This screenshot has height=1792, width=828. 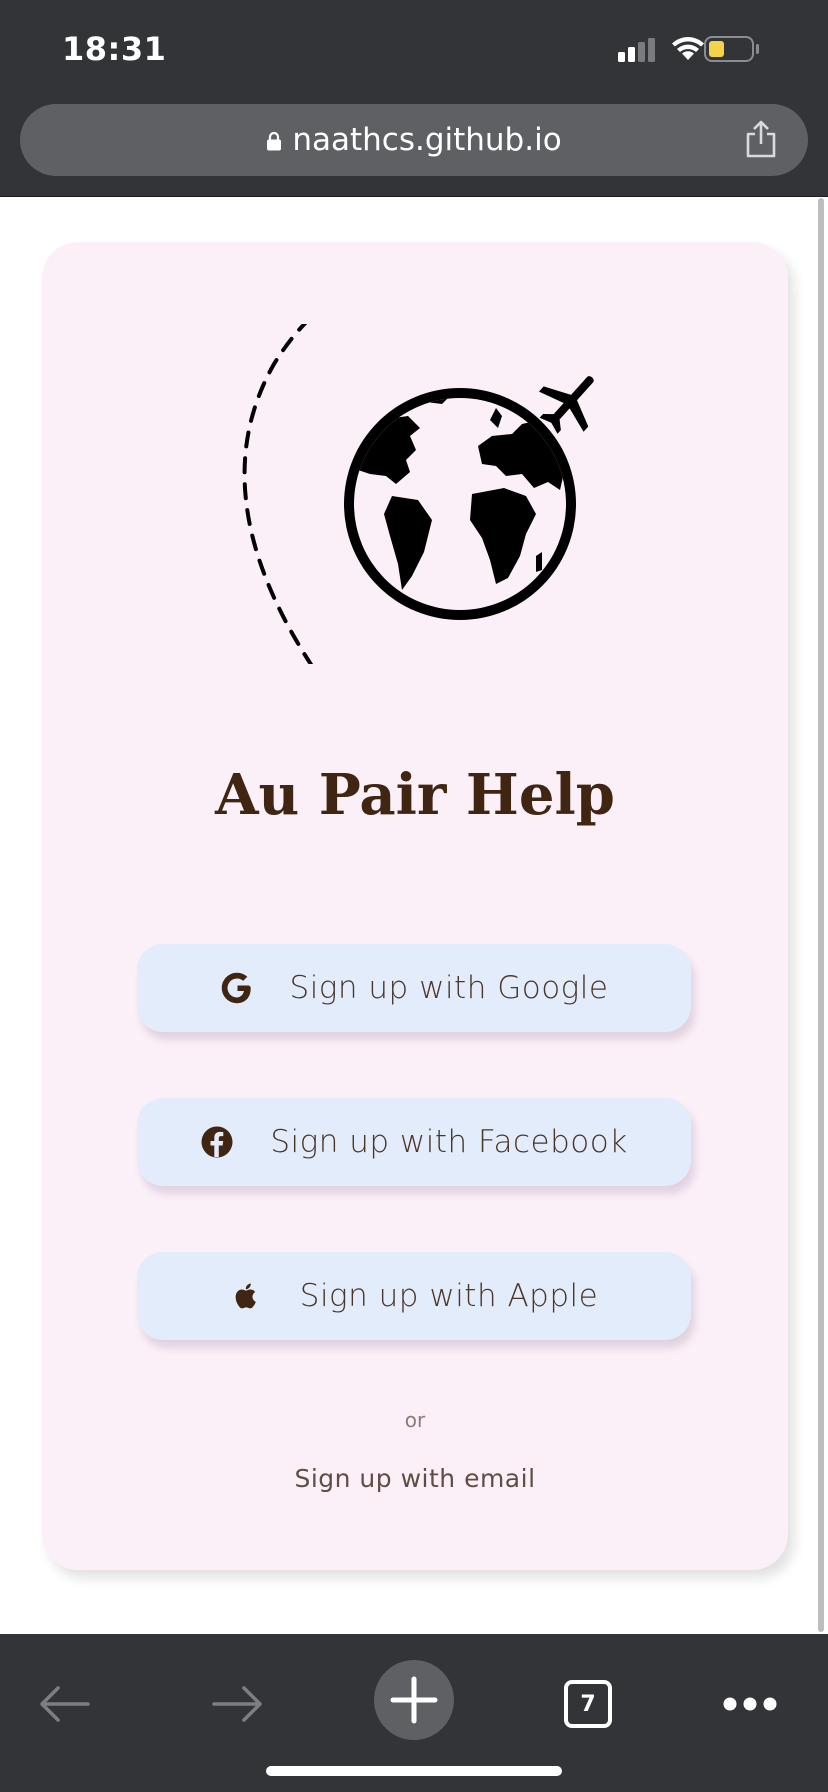 I want to click on wifi-icon, so click(x=688, y=48).